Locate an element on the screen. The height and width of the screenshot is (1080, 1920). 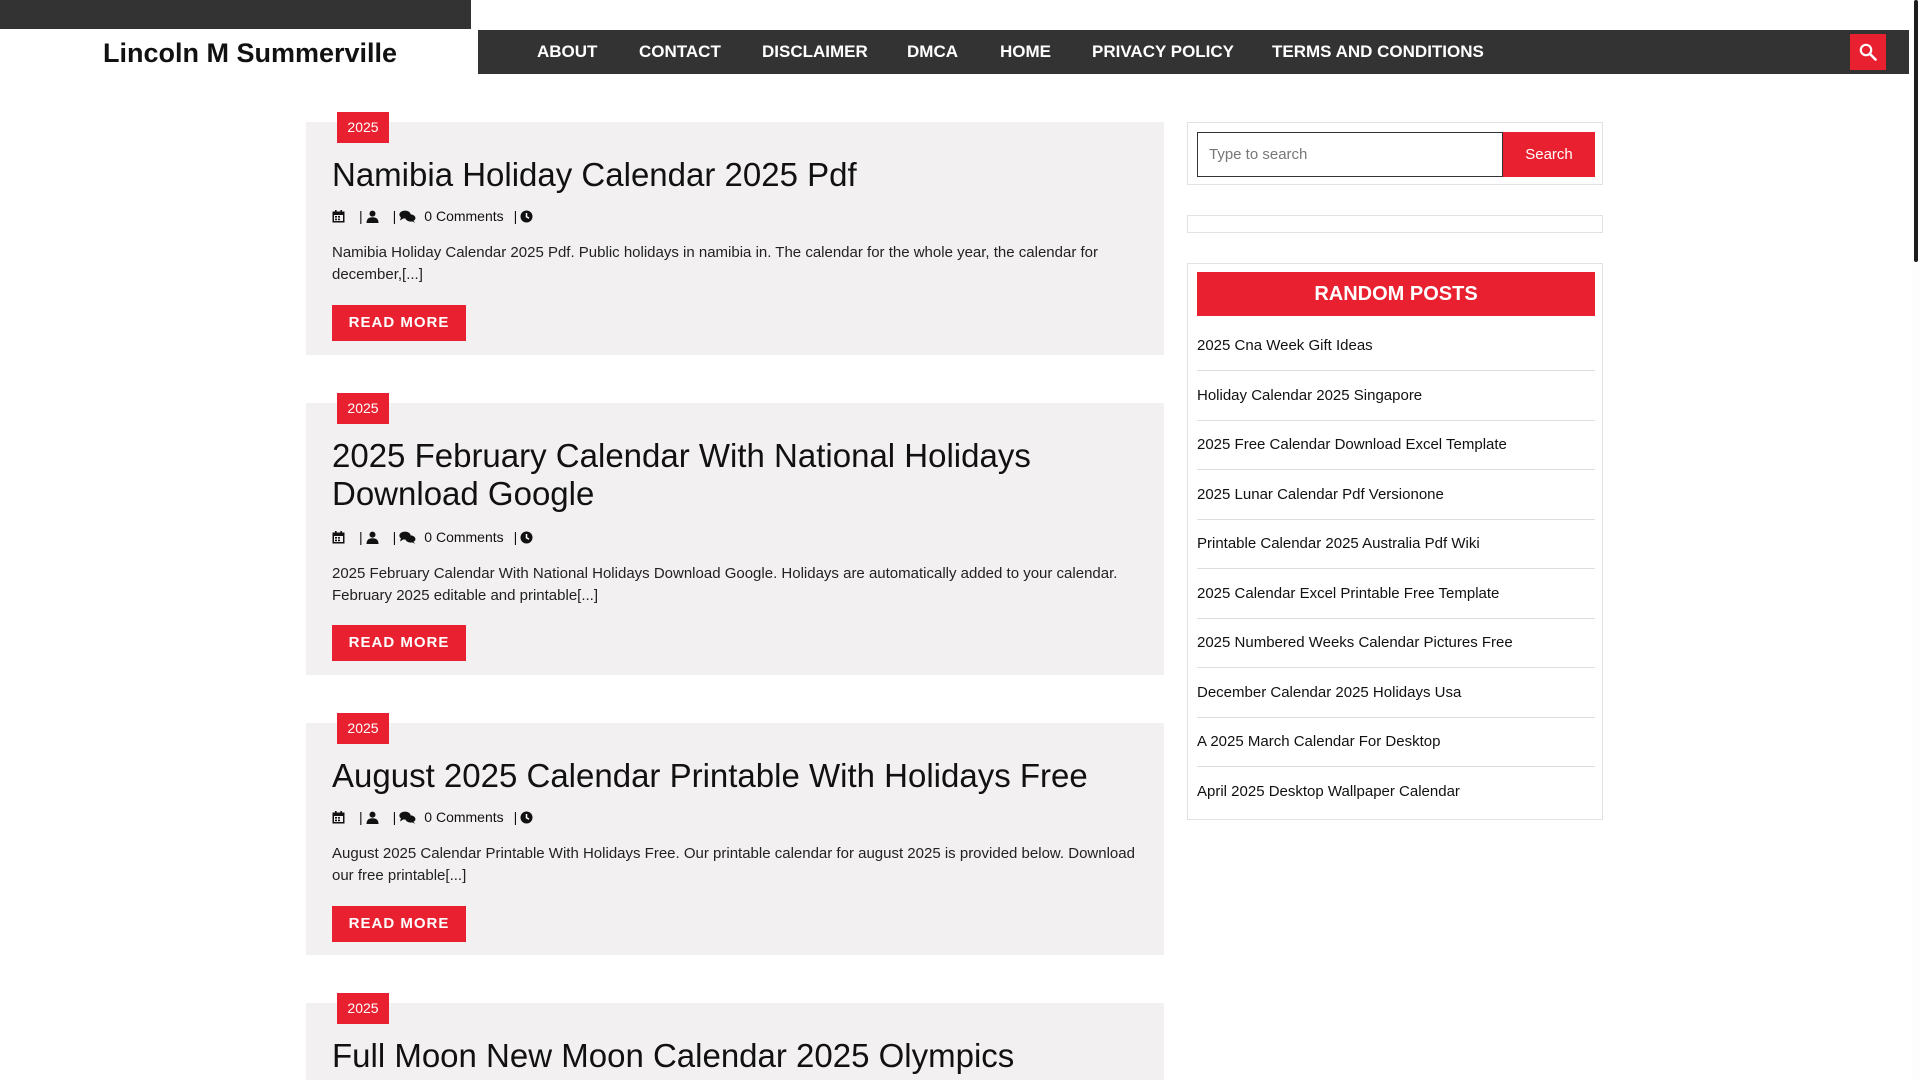
random-post-link: Holiday Calendar 2025 Singapore is located at coordinates (1396, 396).